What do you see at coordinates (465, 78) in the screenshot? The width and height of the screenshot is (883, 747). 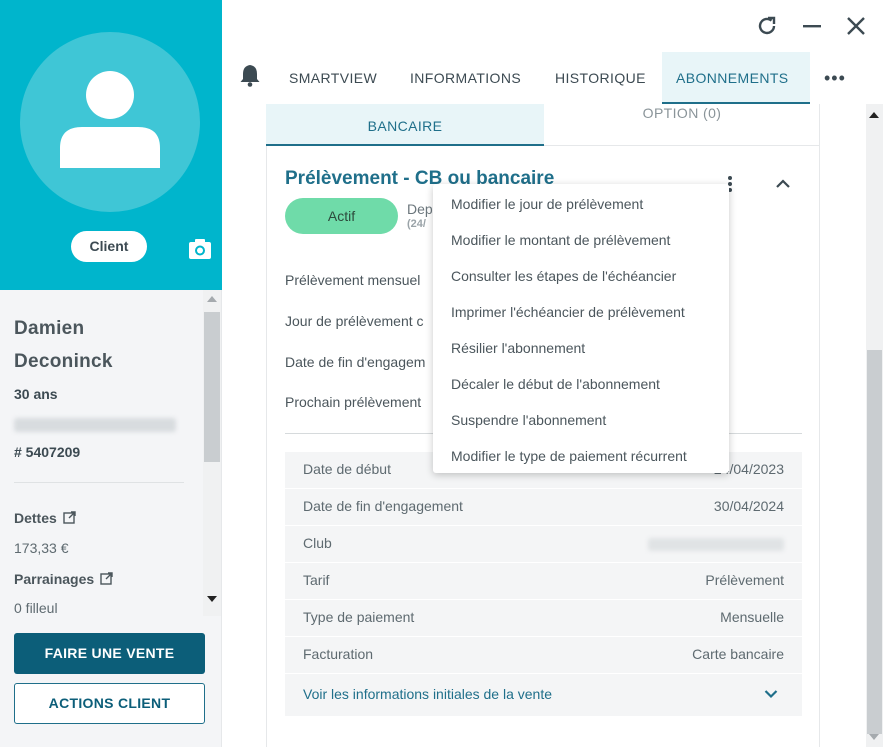 I see `tab-informations: INFORMATIONS` at bounding box center [465, 78].